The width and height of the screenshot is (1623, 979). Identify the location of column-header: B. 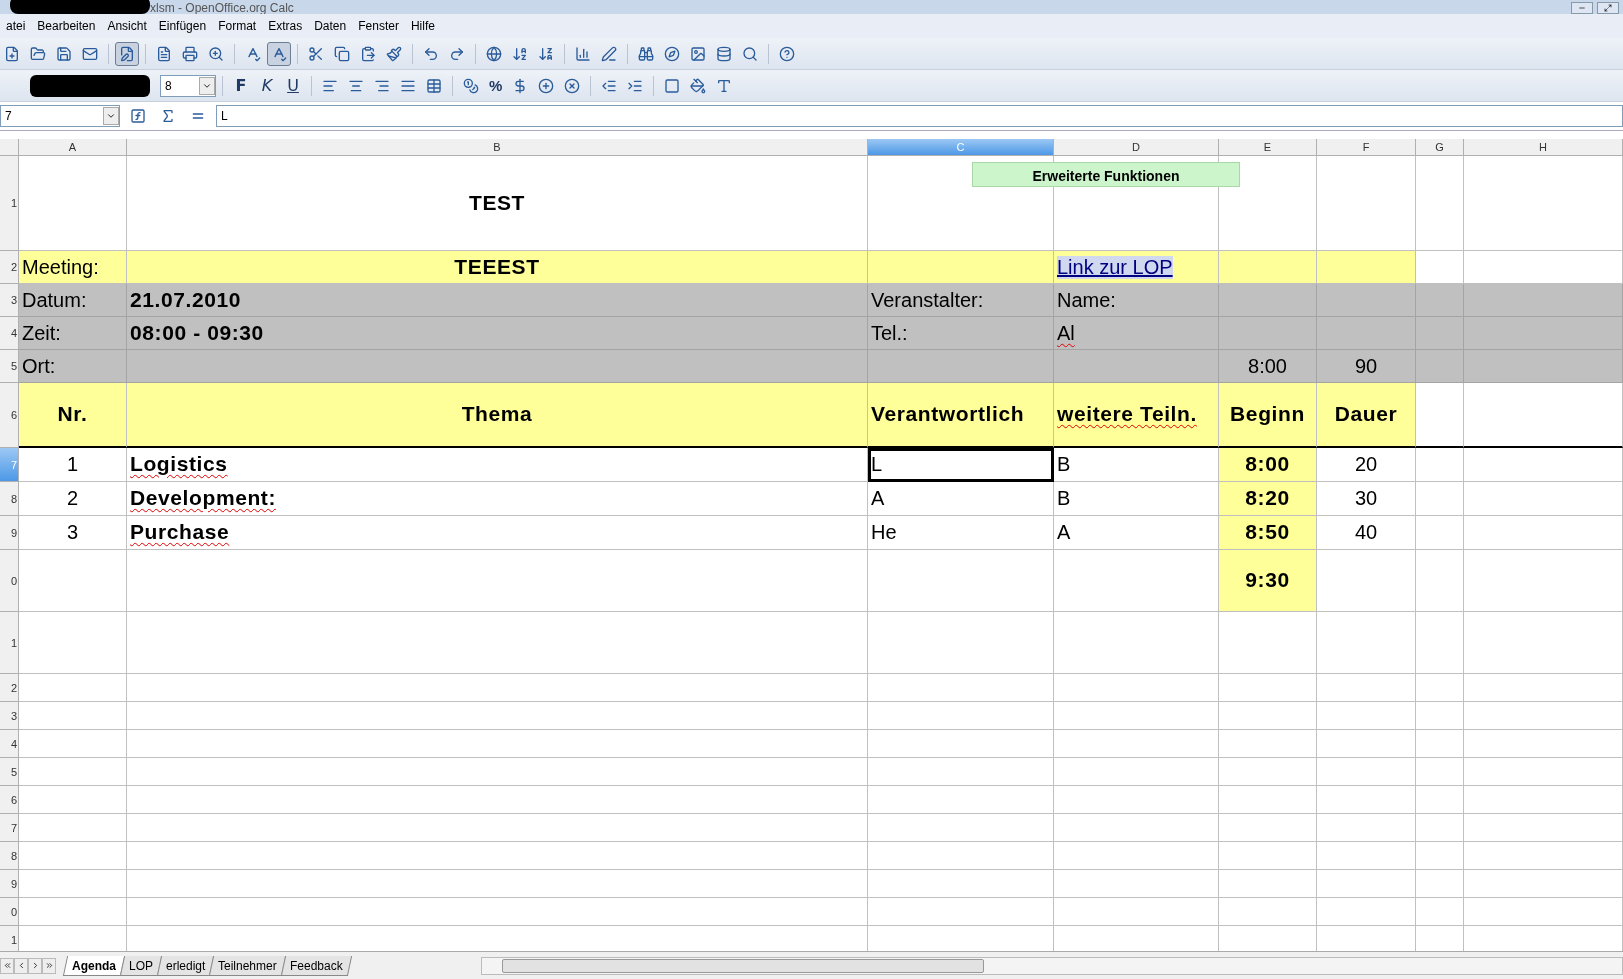
(497, 147).